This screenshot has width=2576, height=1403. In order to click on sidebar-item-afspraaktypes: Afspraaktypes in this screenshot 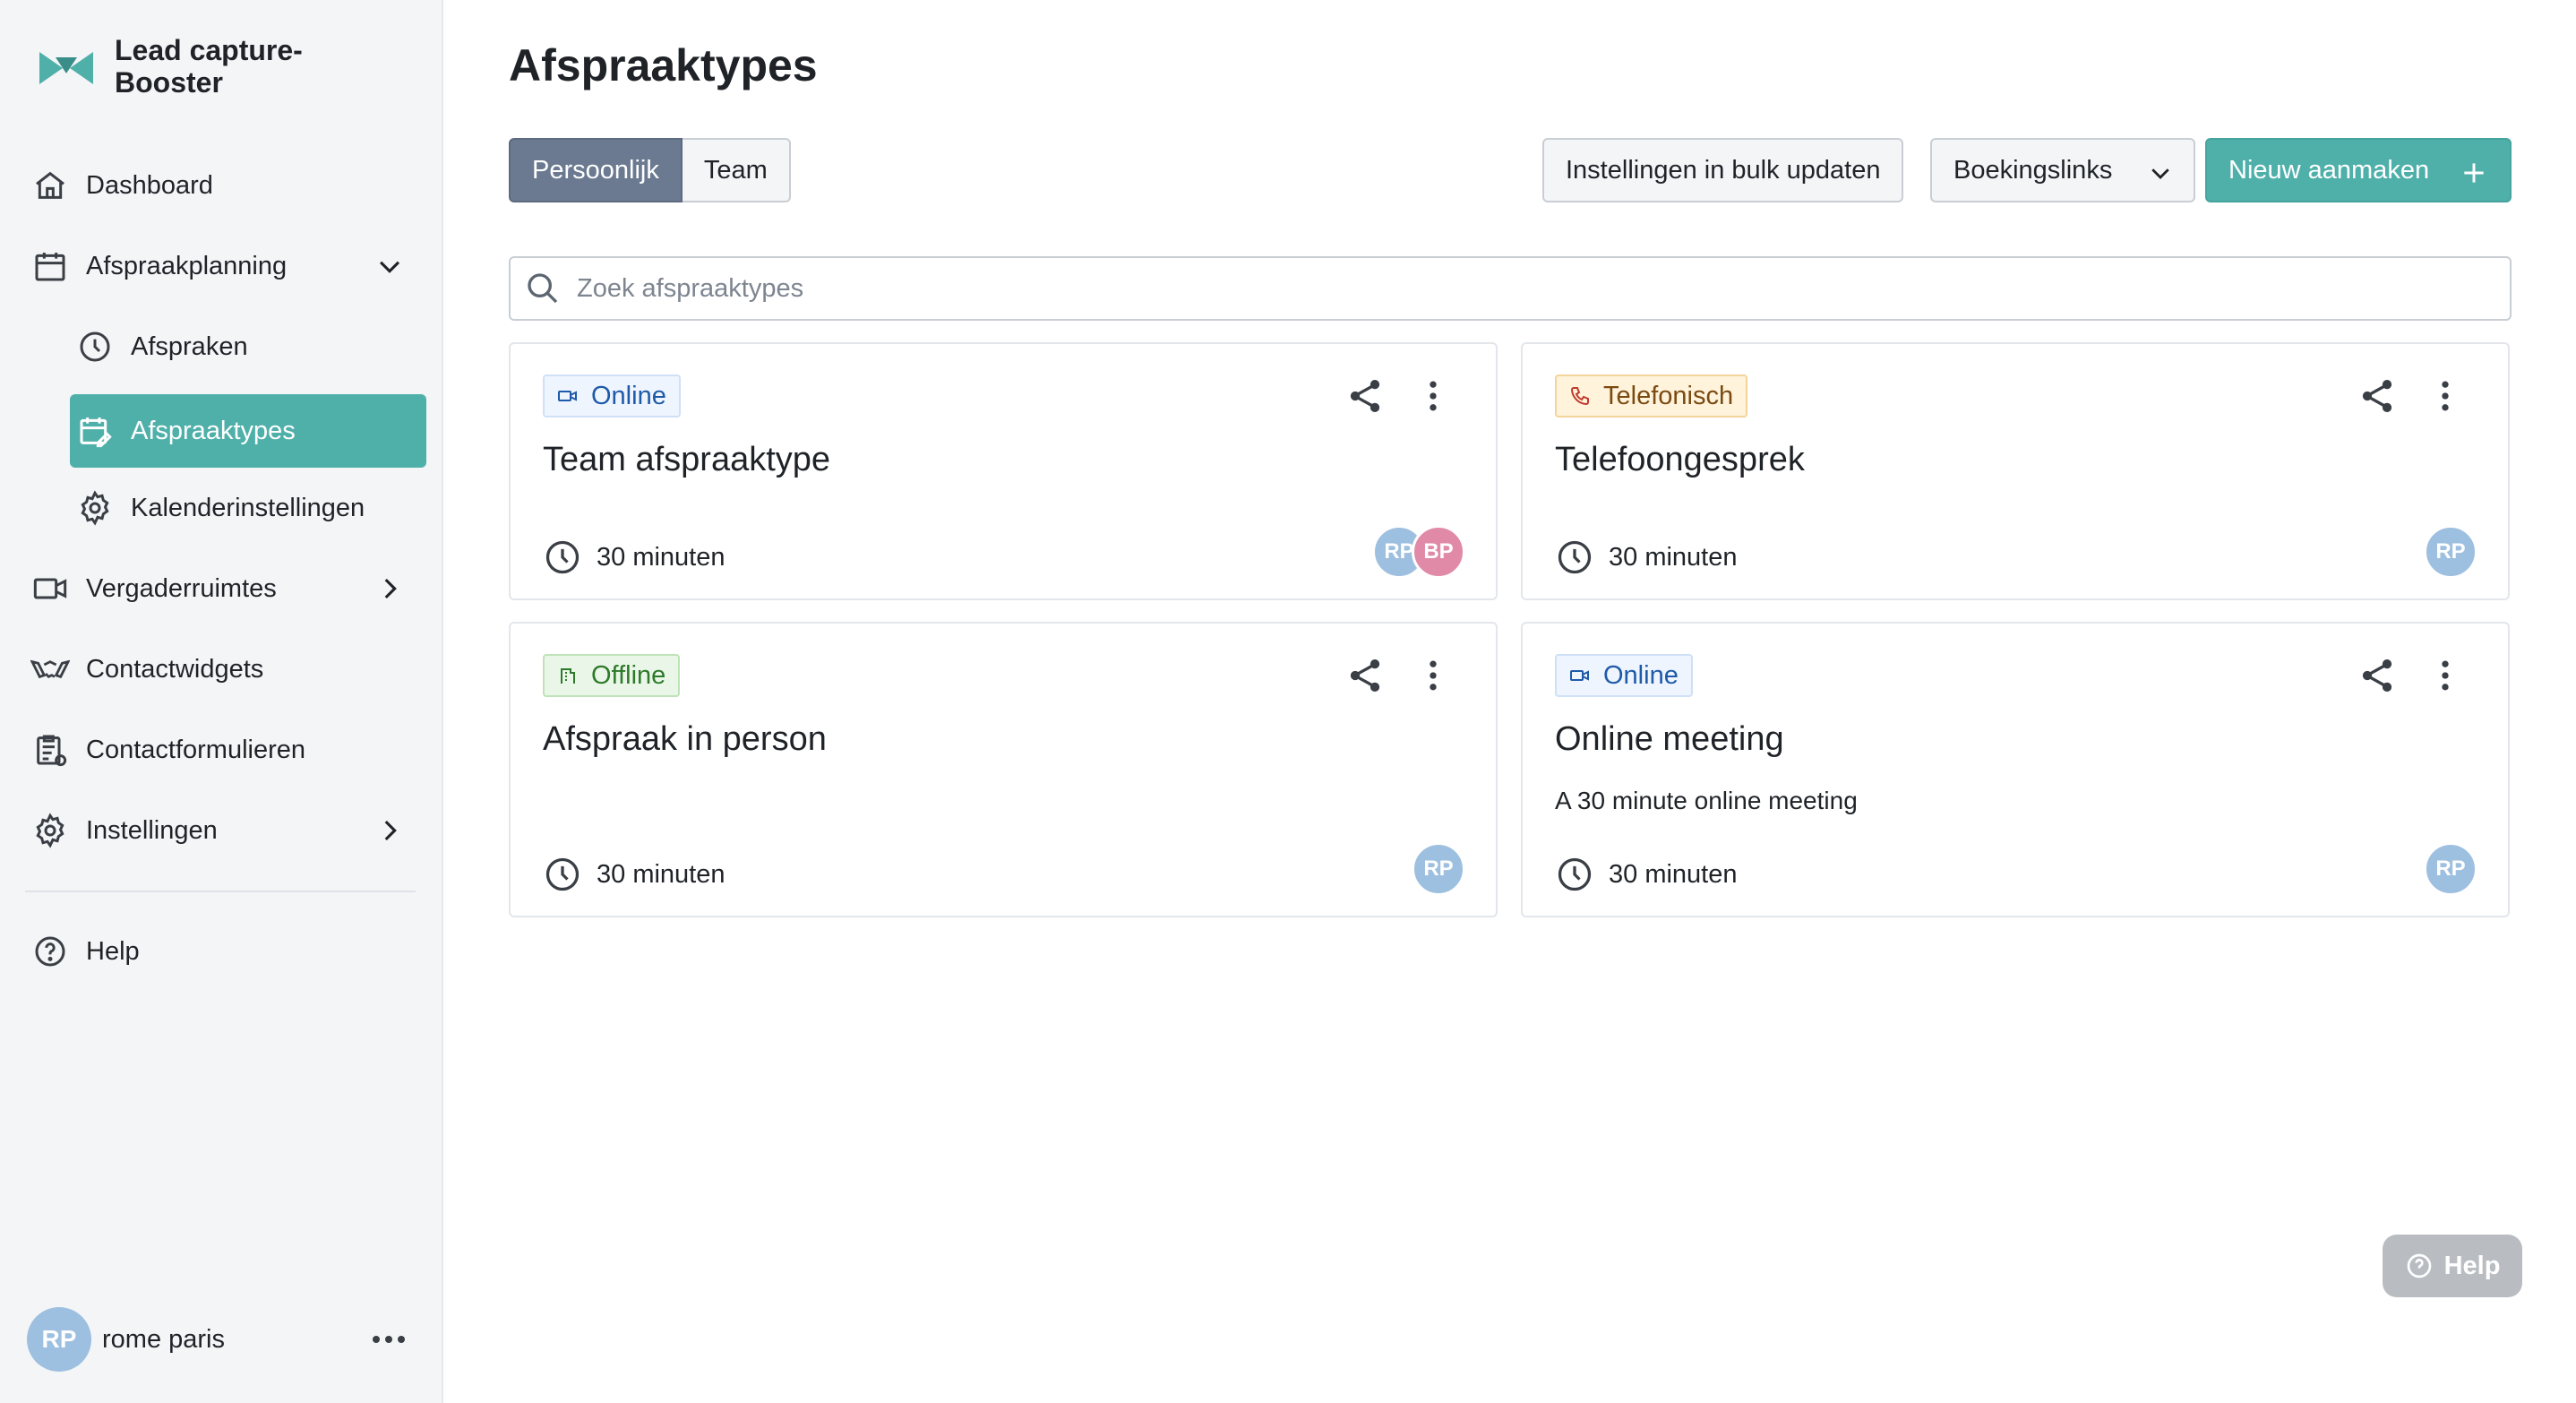, I will do `click(248, 431)`.